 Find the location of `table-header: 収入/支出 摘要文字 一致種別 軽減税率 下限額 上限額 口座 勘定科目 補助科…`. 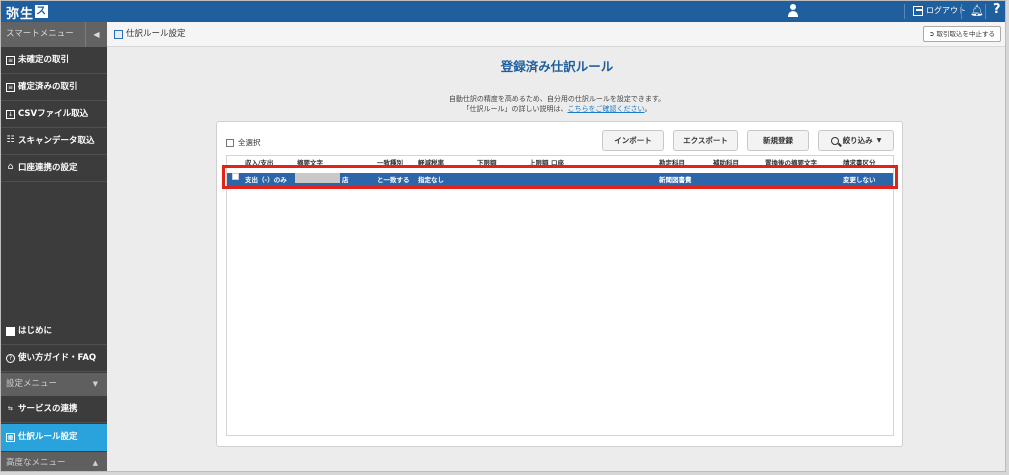

table-header: 収入/支出 摘要文字 一致種別 軽減税率 下限額 上限額 口座 勘定科目 補助科… is located at coordinates (560, 163).